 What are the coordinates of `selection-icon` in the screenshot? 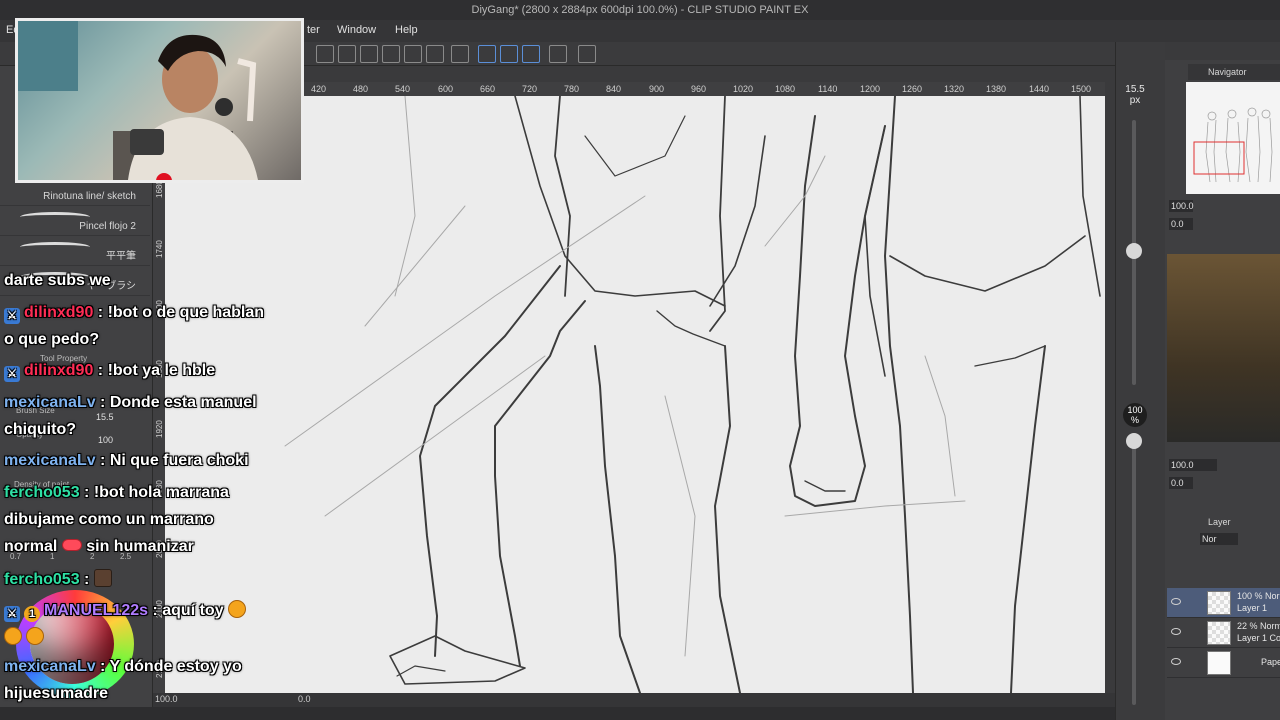 It's located at (460, 54).